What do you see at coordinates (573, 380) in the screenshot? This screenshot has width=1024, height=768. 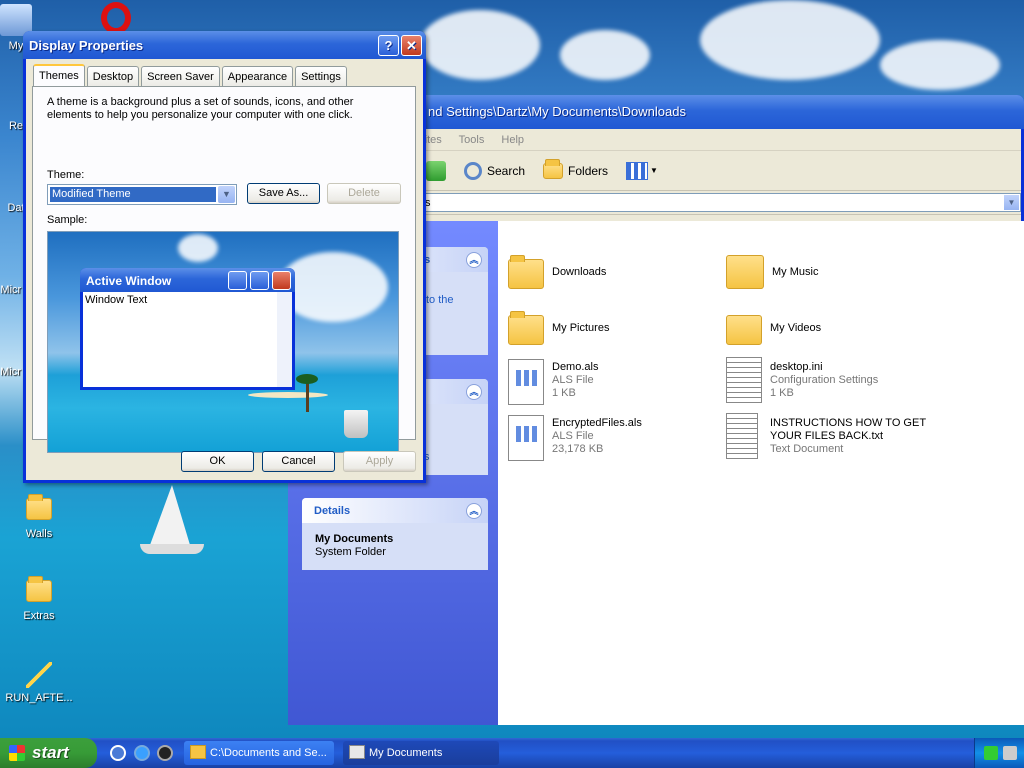 I see `file-type: ALS File` at bounding box center [573, 380].